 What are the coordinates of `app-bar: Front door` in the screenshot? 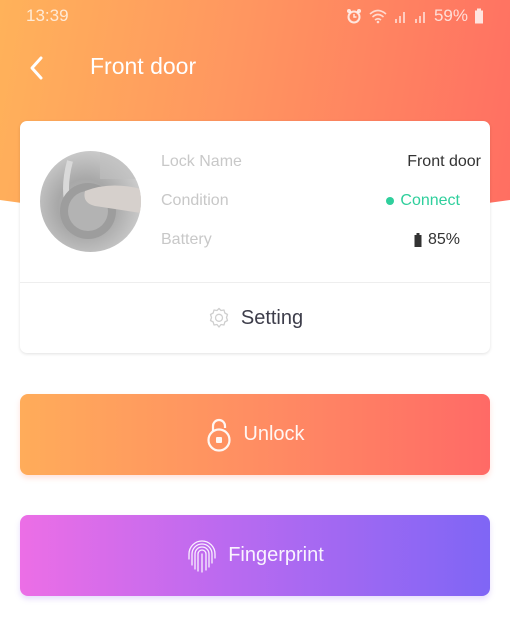 It's located at (255, 68).